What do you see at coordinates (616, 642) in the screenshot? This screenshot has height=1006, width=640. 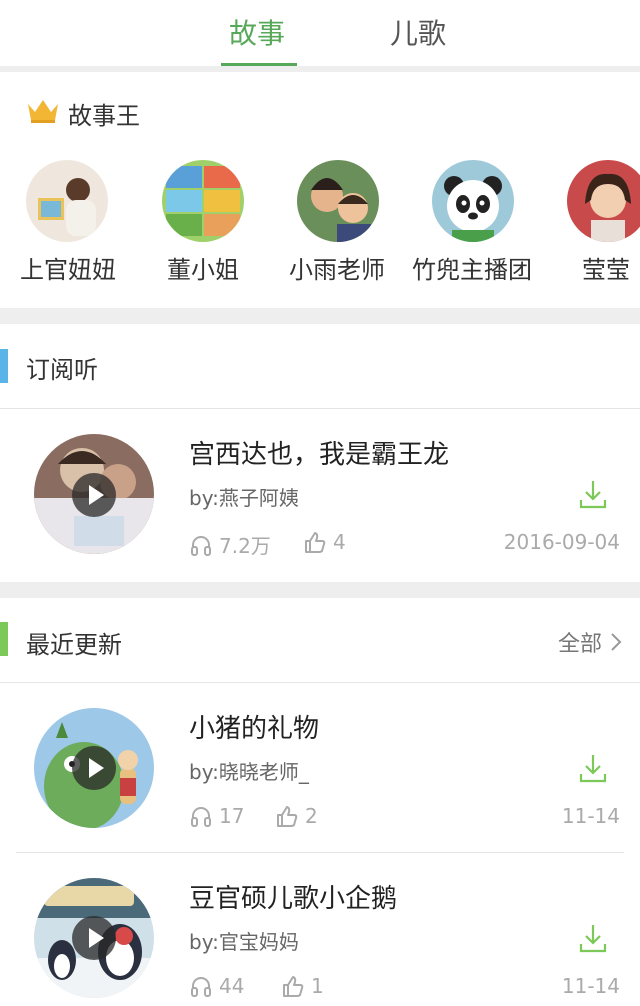 I see `chevron-right-icon` at bounding box center [616, 642].